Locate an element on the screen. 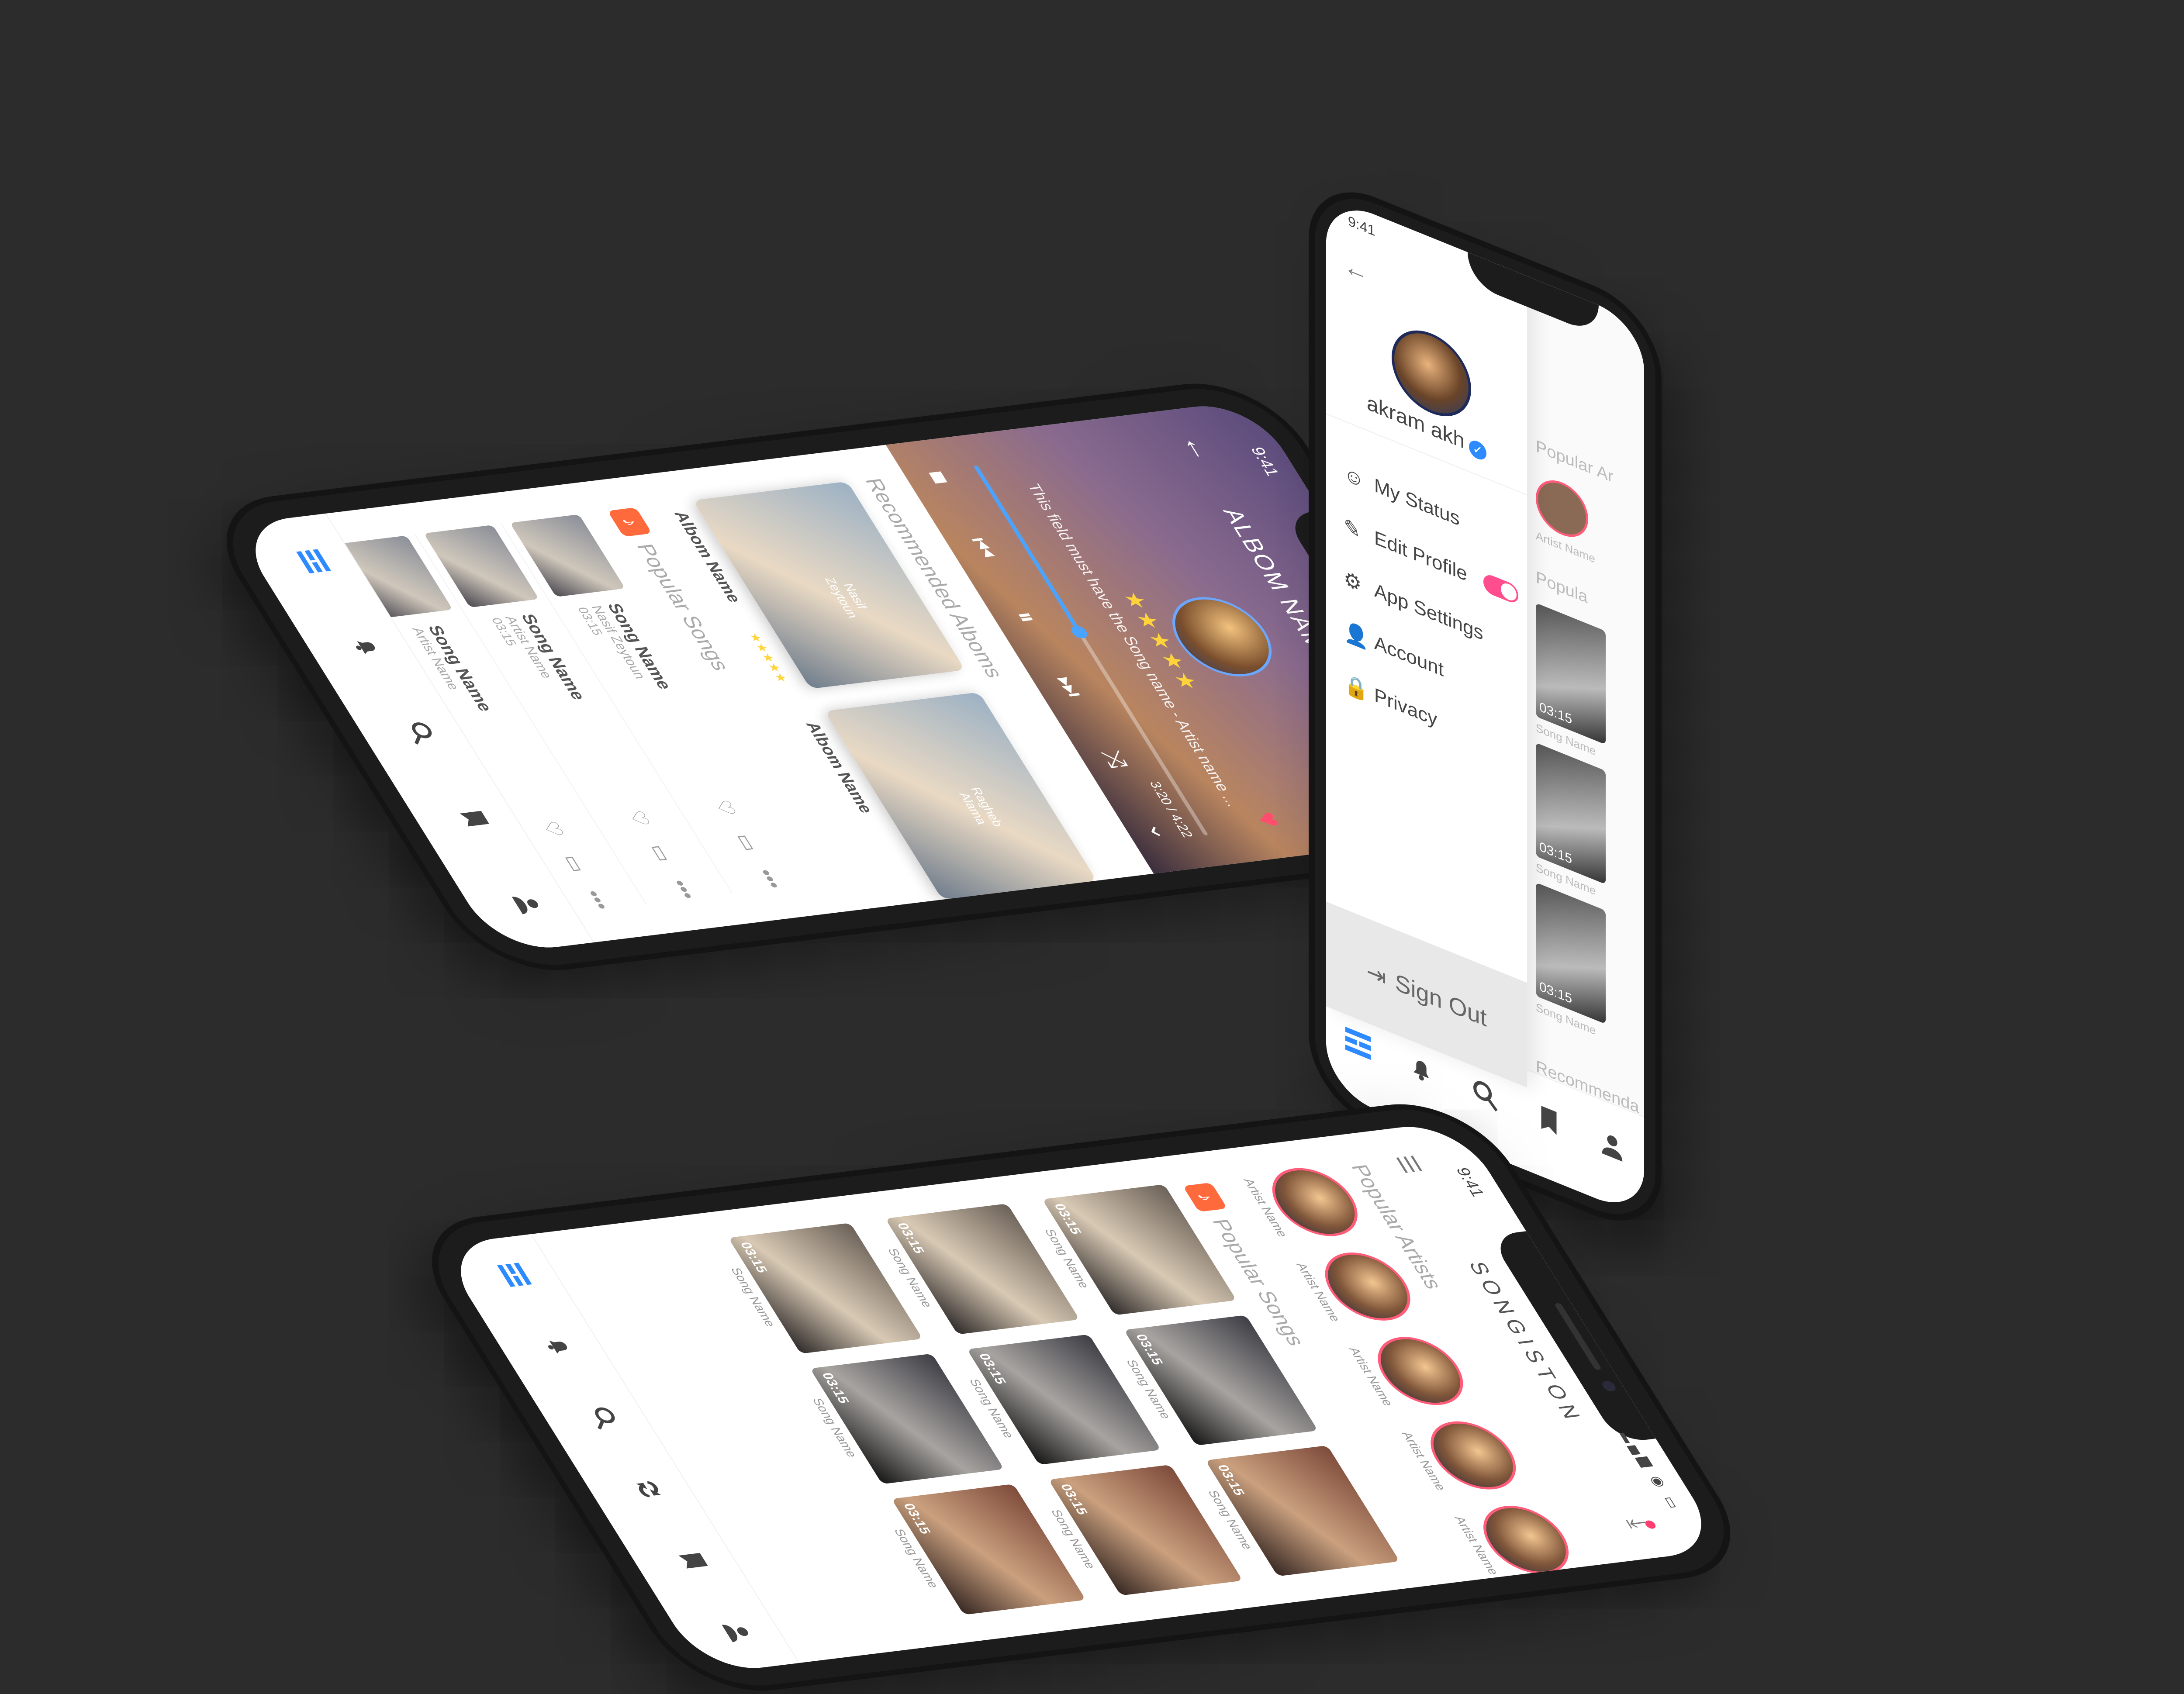 The image size is (2184, 1694). status-time: 9:41 is located at coordinates (1470, 1182).